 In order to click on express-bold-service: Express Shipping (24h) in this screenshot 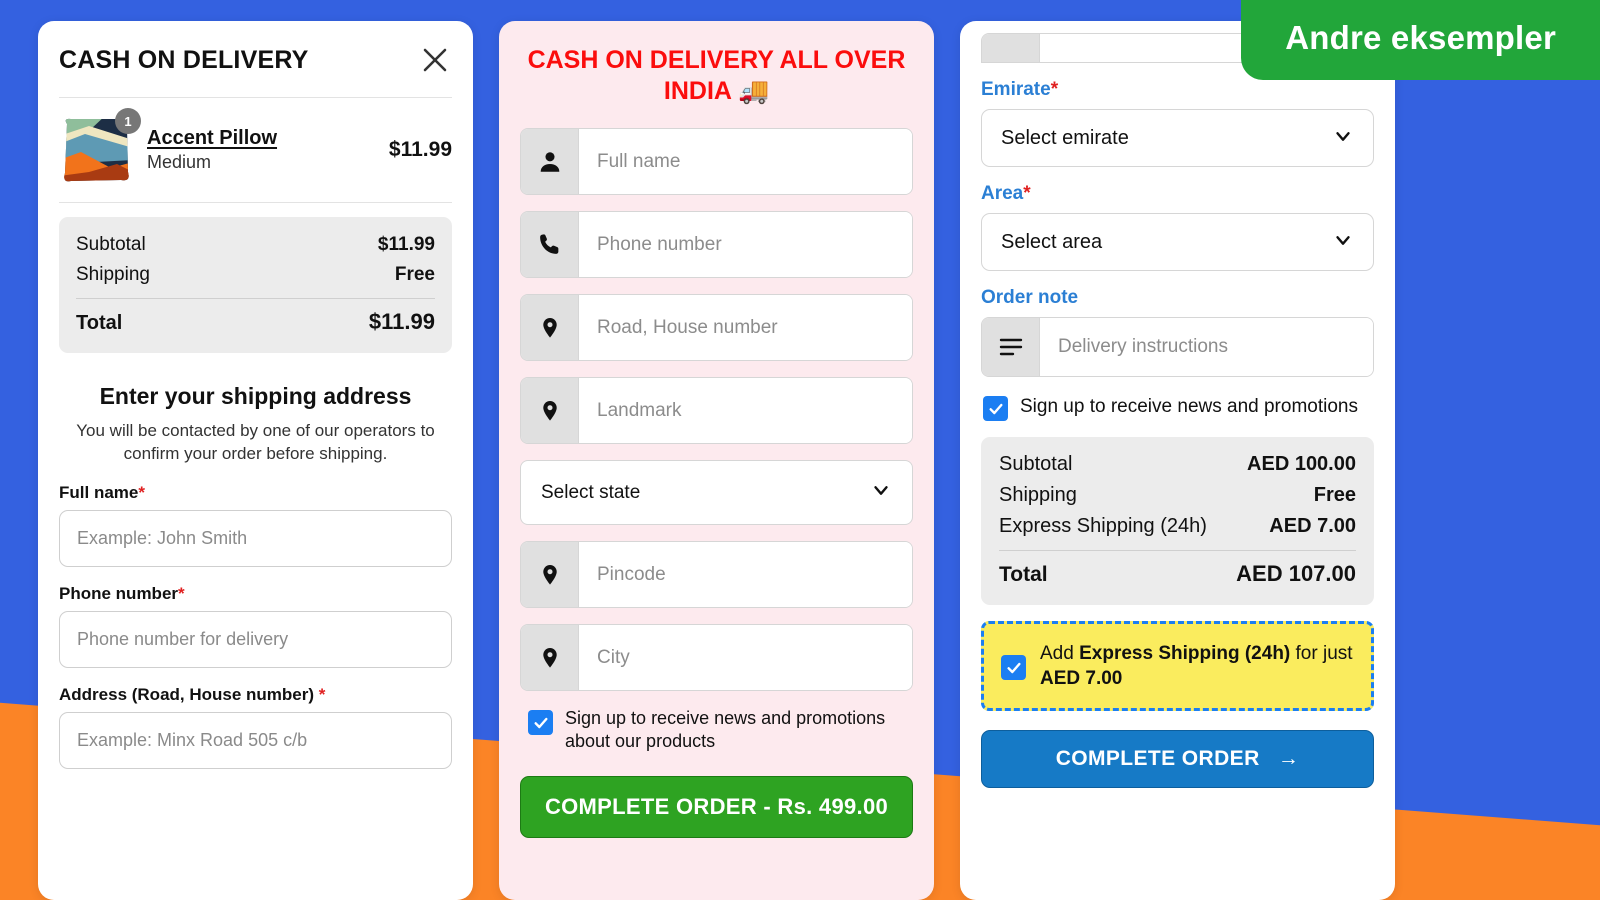, I will do `click(1185, 653)`.